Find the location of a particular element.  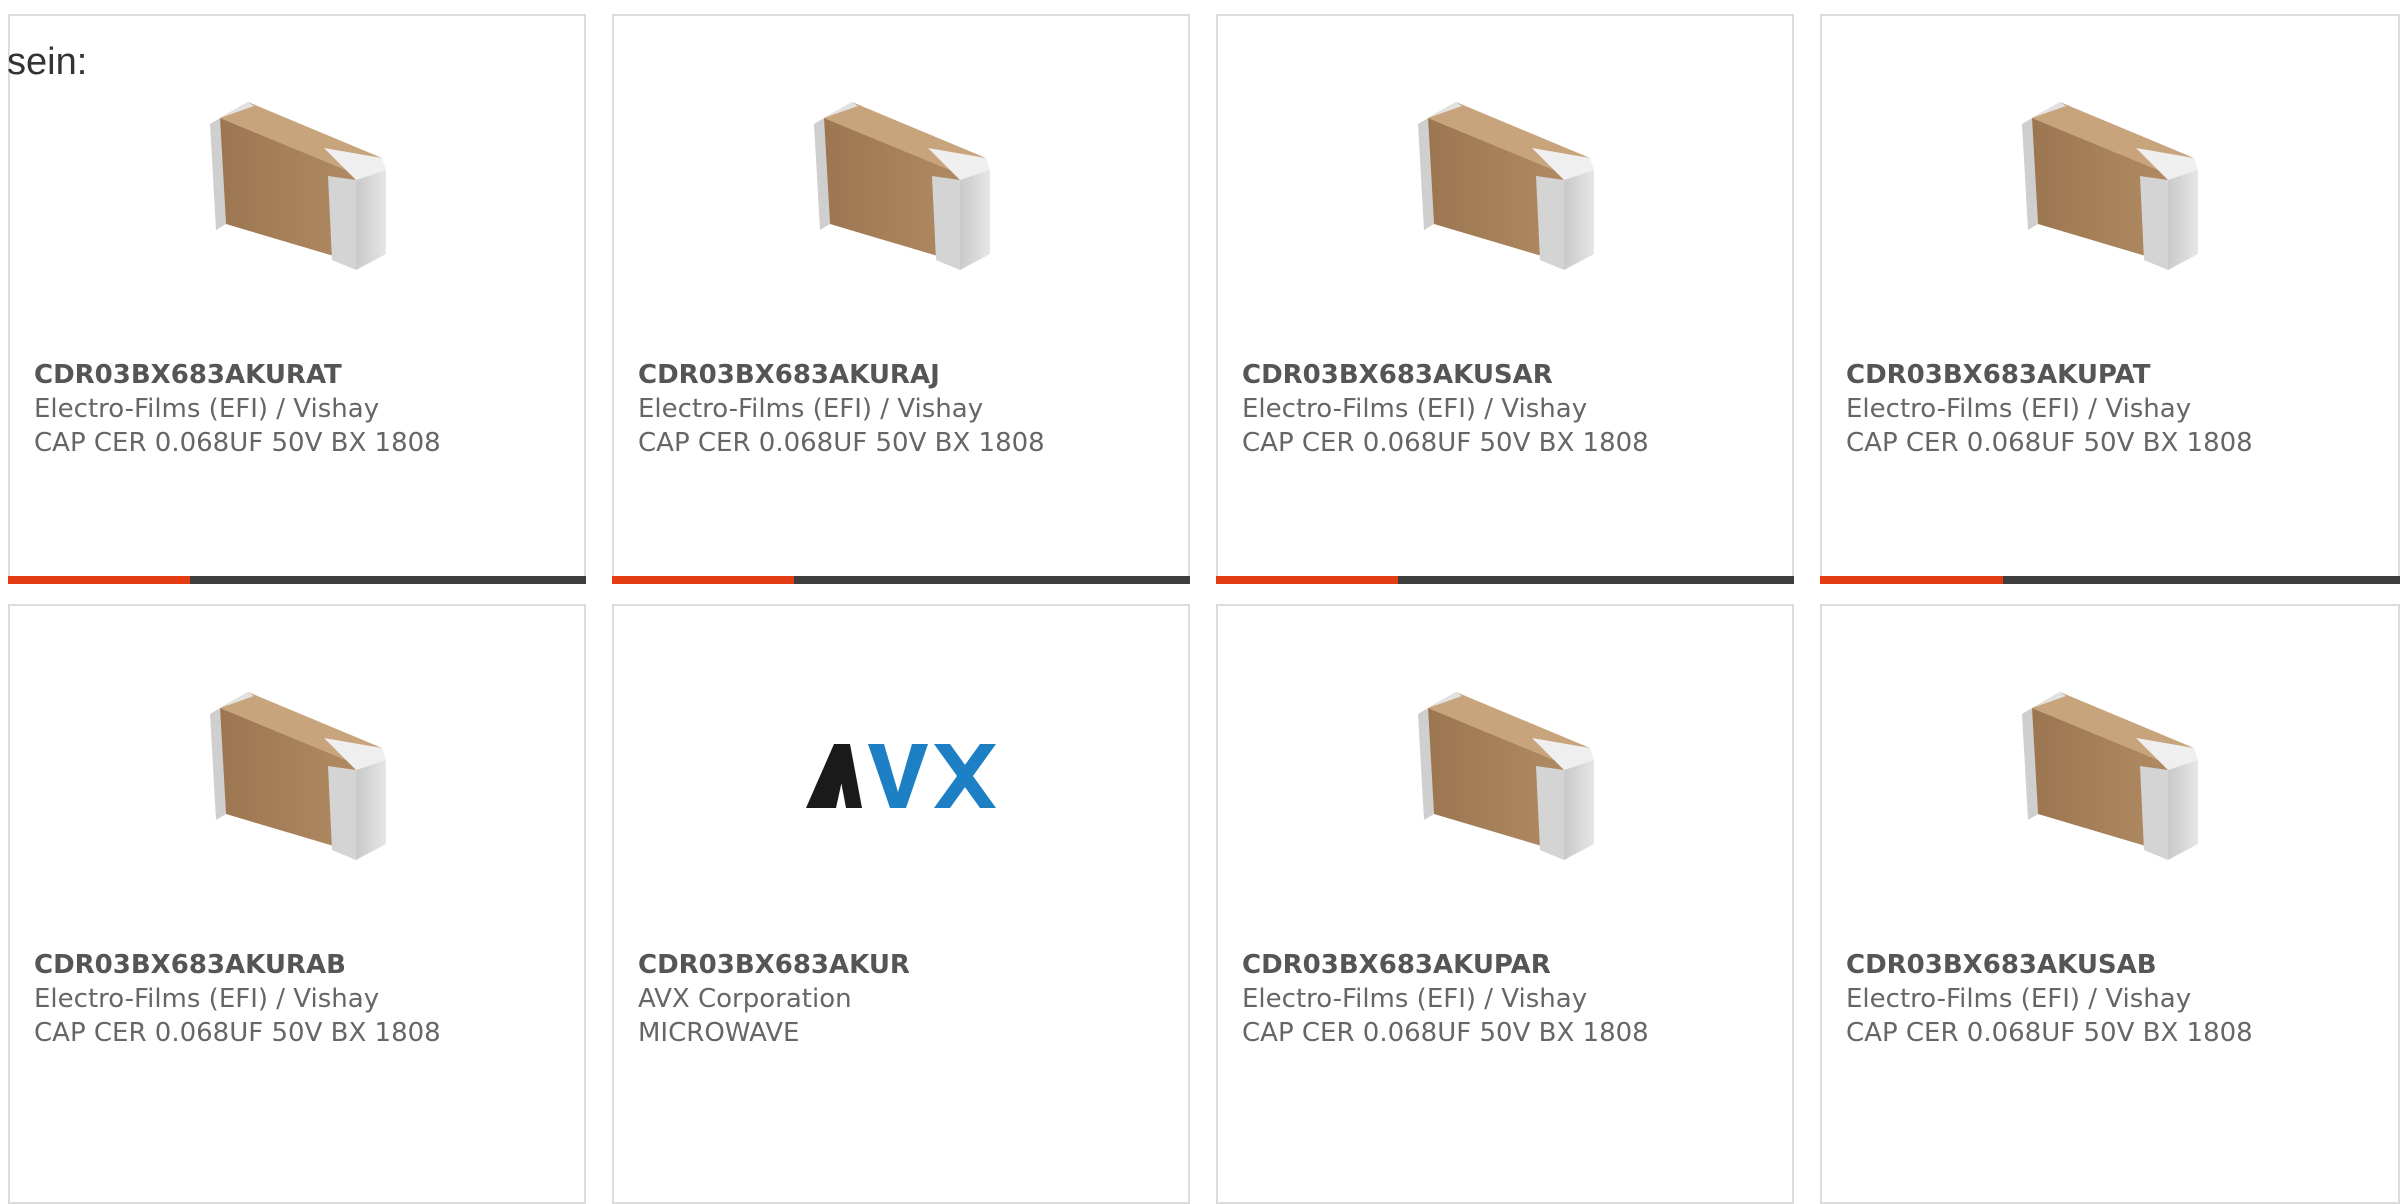

manufacturer: AVX Corporation is located at coordinates (745, 999).